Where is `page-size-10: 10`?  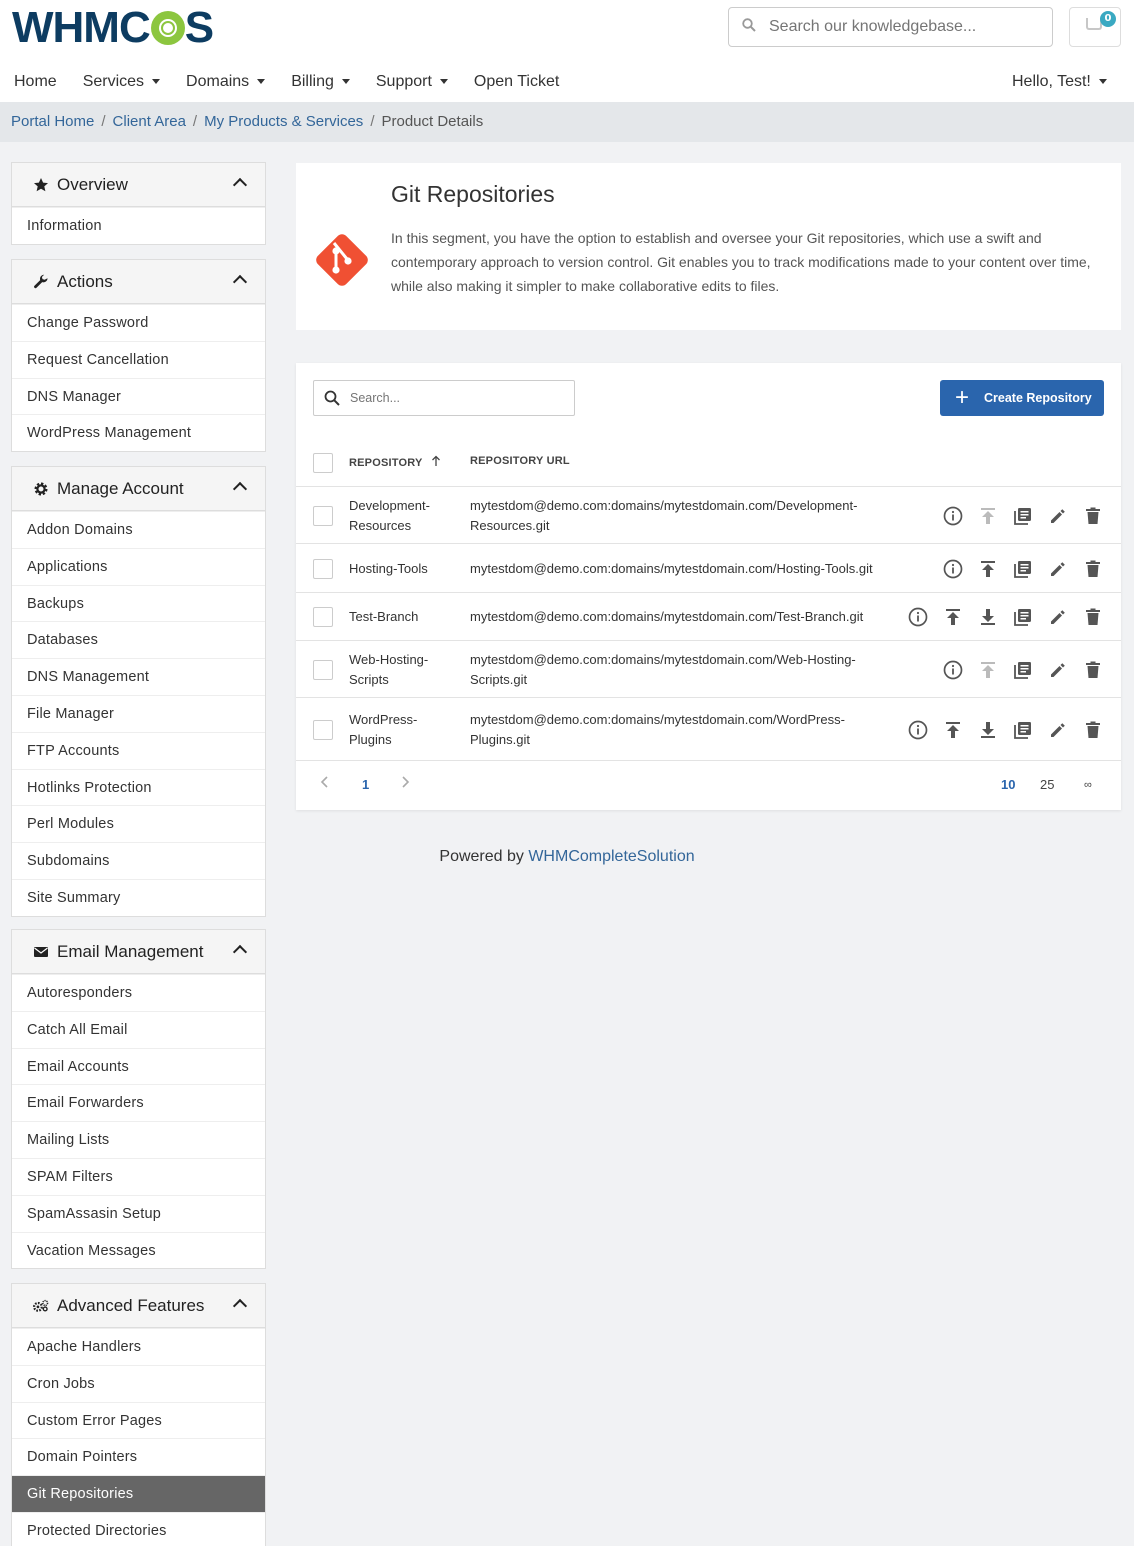
page-size-10: 10 is located at coordinates (1008, 784).